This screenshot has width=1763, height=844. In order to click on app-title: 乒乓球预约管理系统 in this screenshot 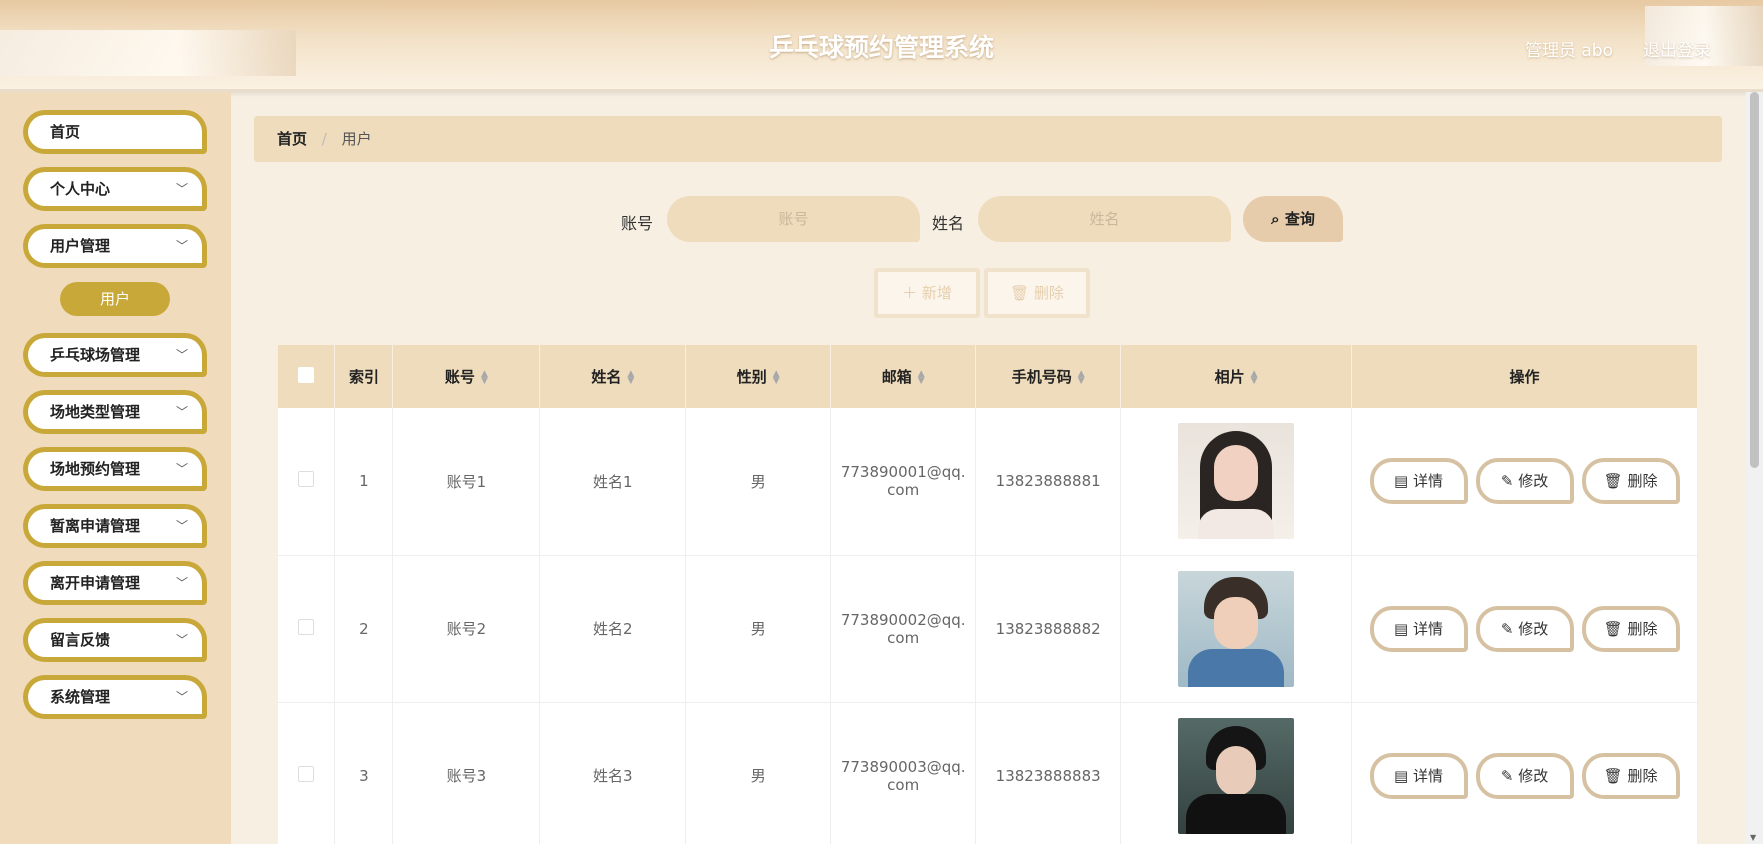, I will do `click(881, 47)`.